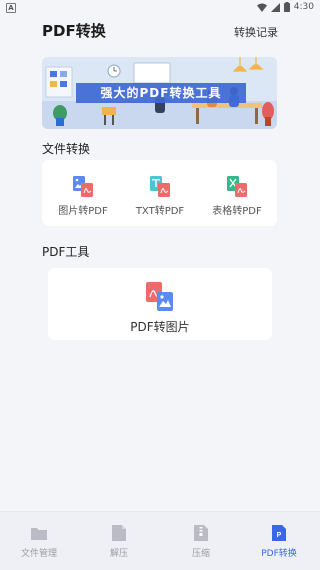 The image size is (320, 570). I want to click on nav-label-compress: 压缩, so click(200, 554).